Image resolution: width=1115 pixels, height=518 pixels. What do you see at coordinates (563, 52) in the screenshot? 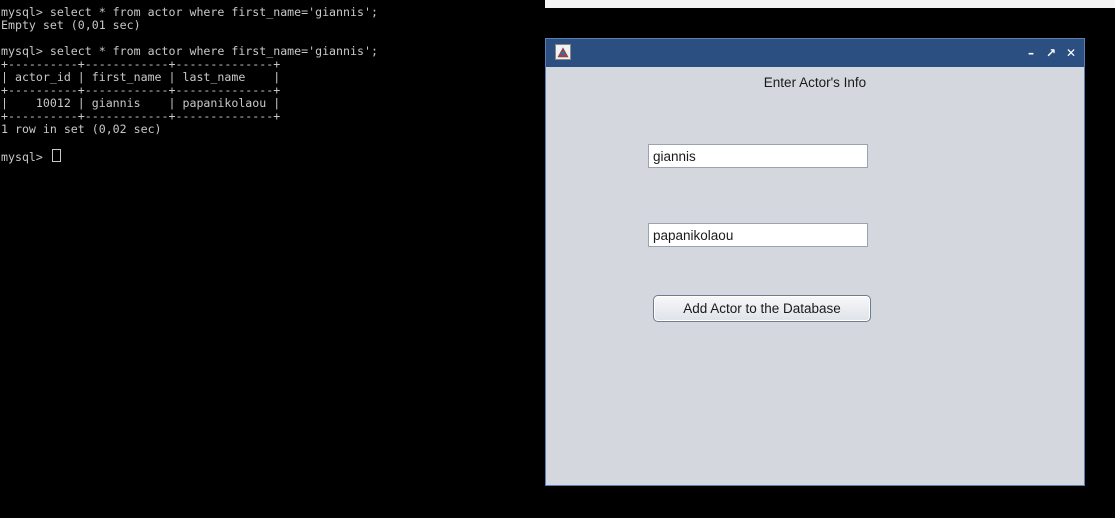
I see `java-app-icon` at bounding box center [563, 52].